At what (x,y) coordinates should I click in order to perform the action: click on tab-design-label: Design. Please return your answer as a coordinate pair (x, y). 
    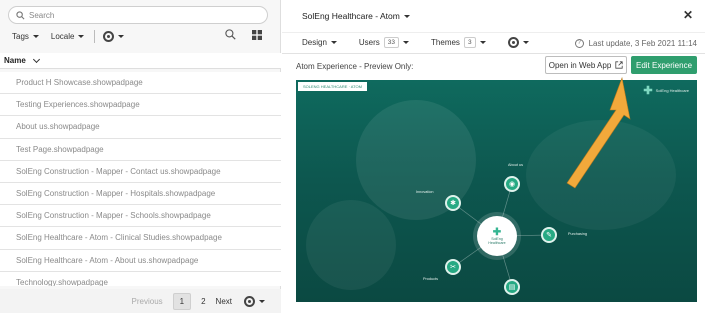
    Looking at the image, I should click on (314, 42).